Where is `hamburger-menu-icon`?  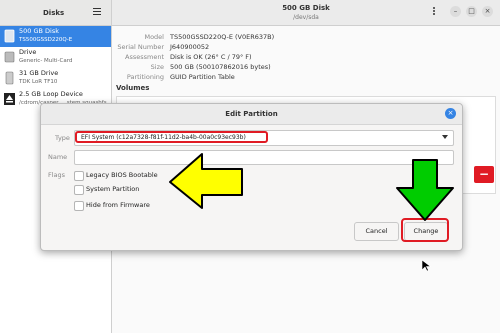 hamburger-menu-icon is located at coordinates (97, 11).